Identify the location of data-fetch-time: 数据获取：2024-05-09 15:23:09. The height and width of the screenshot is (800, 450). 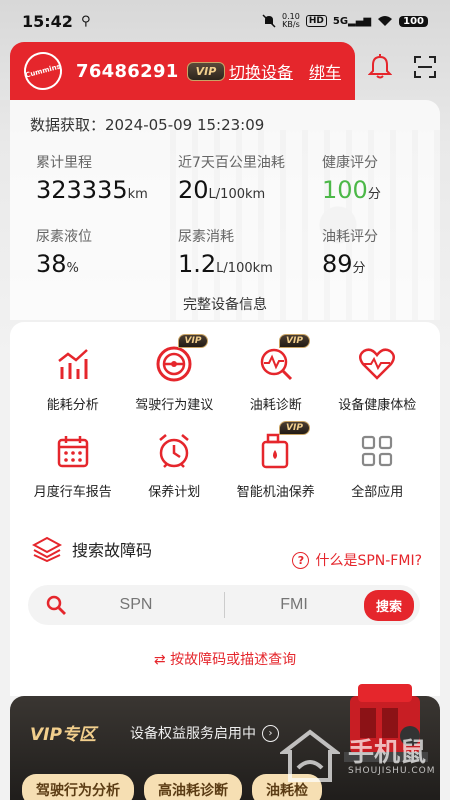
(147, 124).